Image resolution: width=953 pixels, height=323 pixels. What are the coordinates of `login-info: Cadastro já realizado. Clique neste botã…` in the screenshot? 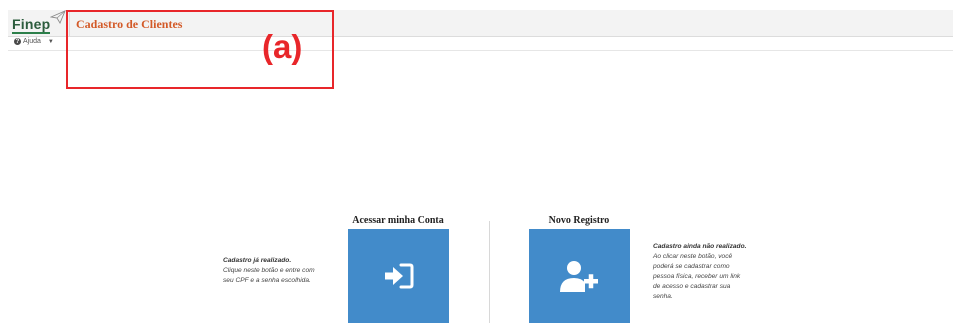 It's located at (280, 271).